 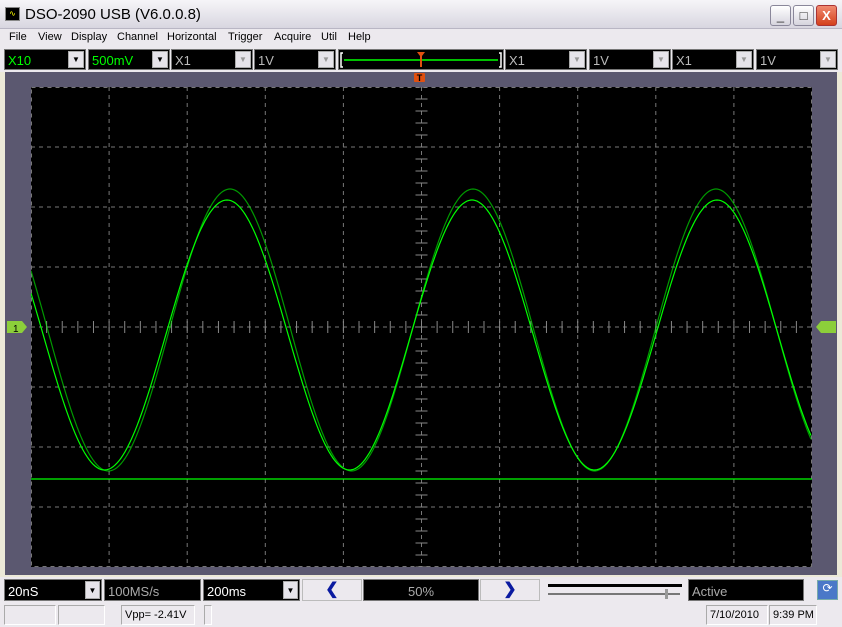 What do you see at coordinates (251, 590) in the screenshot?
I see `interval-select: 200ms ▼` at bounding box center [251, 590].